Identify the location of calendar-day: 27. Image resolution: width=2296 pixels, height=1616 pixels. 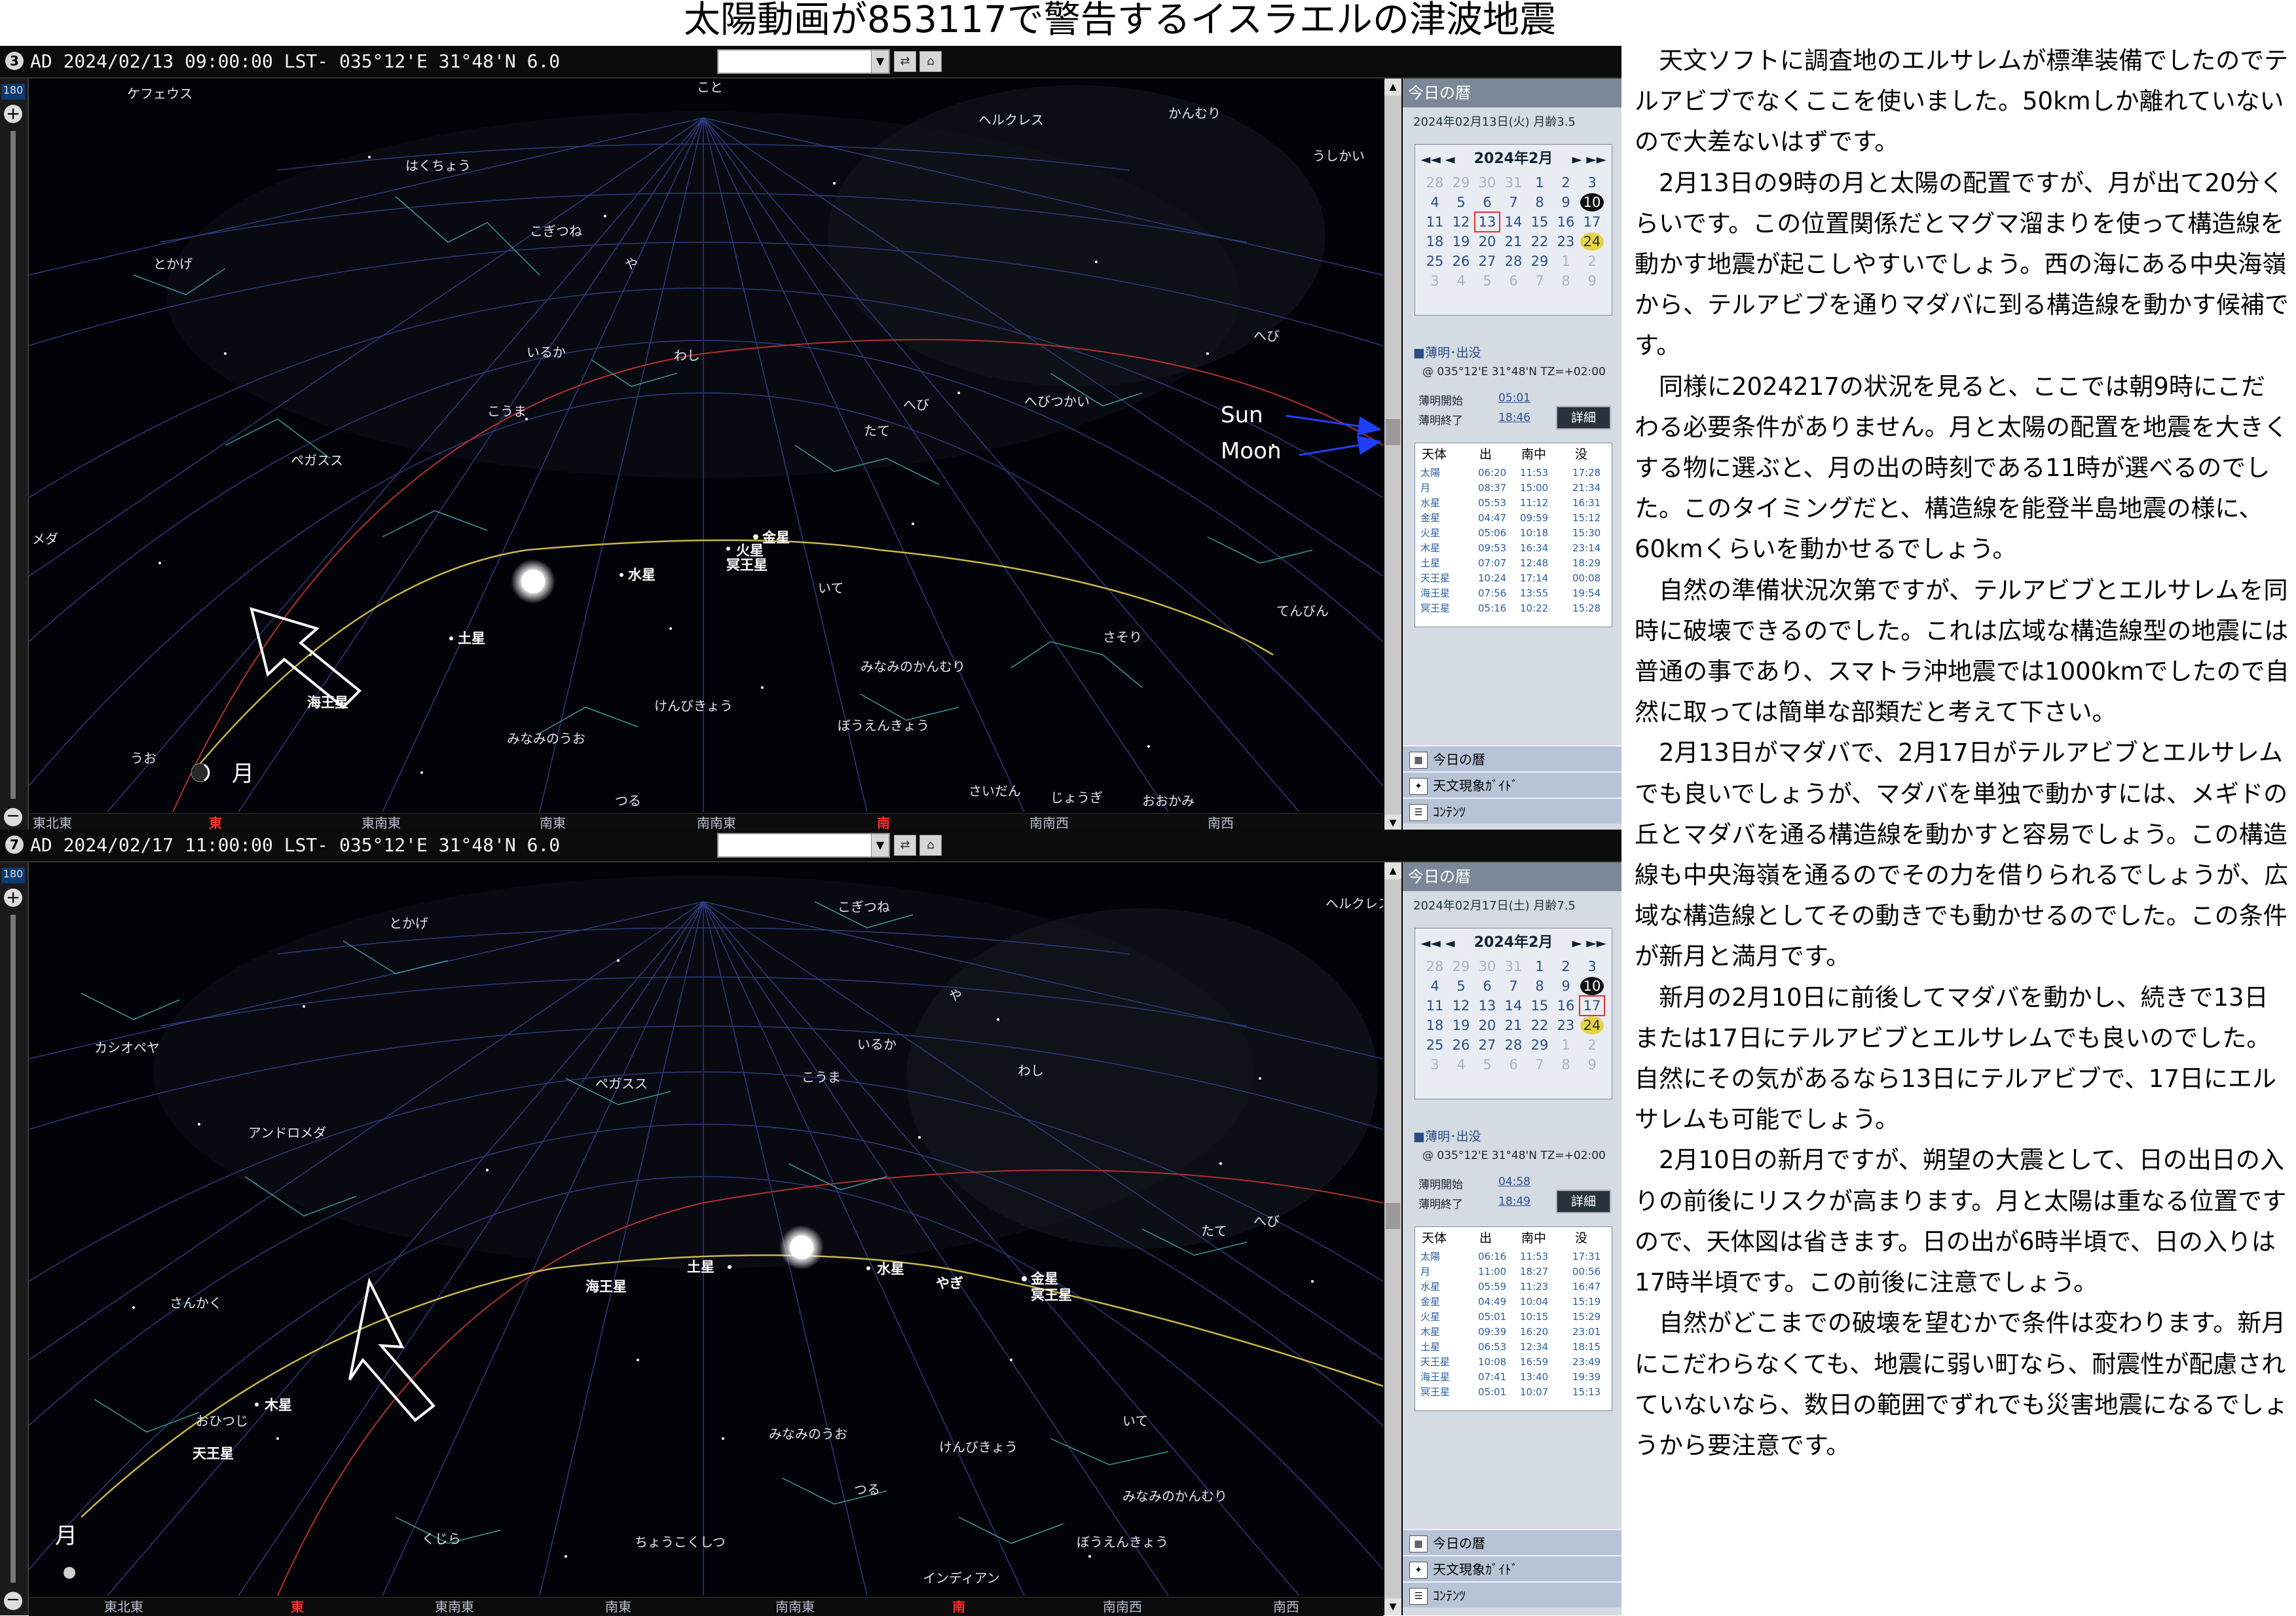
(1487, 261).